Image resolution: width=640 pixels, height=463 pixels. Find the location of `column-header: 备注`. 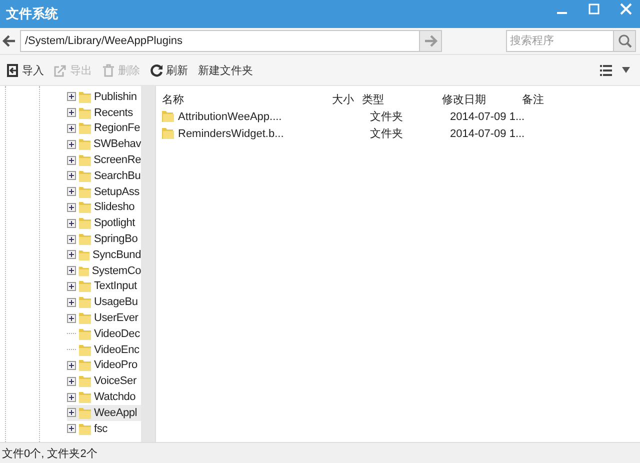

column-header: 备注 is located at coordinates (552, 99).